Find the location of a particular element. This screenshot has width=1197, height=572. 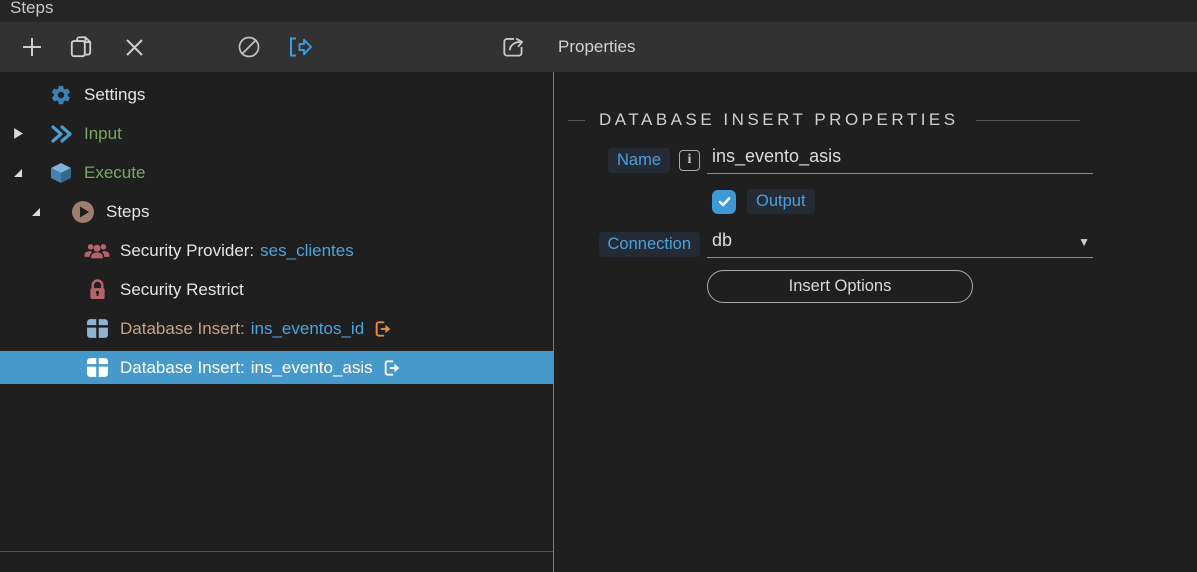

chevron-down-icon: ▼ is located at coordinates (1084, 242).